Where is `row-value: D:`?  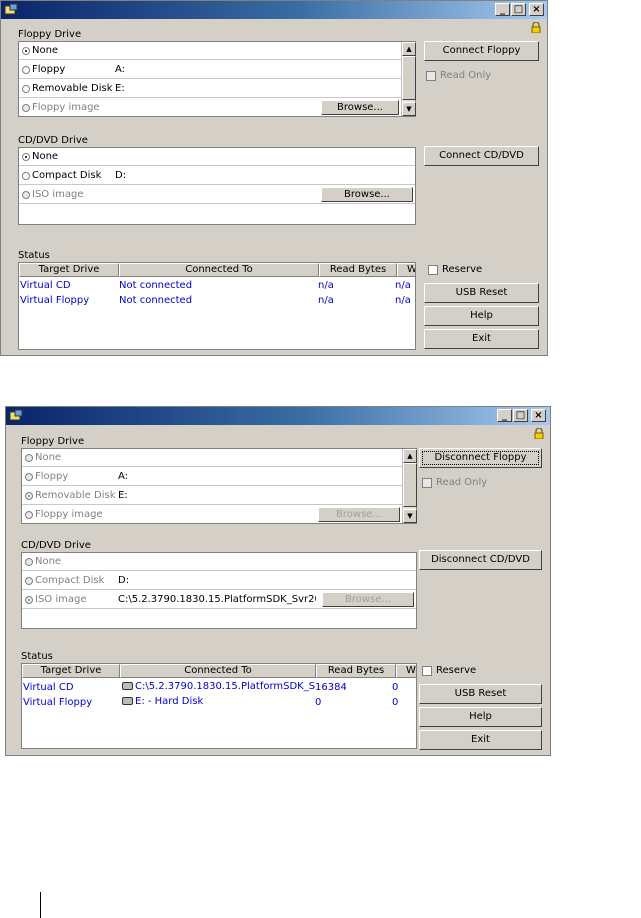 row-value: D: is located at coordinates (124, 580).